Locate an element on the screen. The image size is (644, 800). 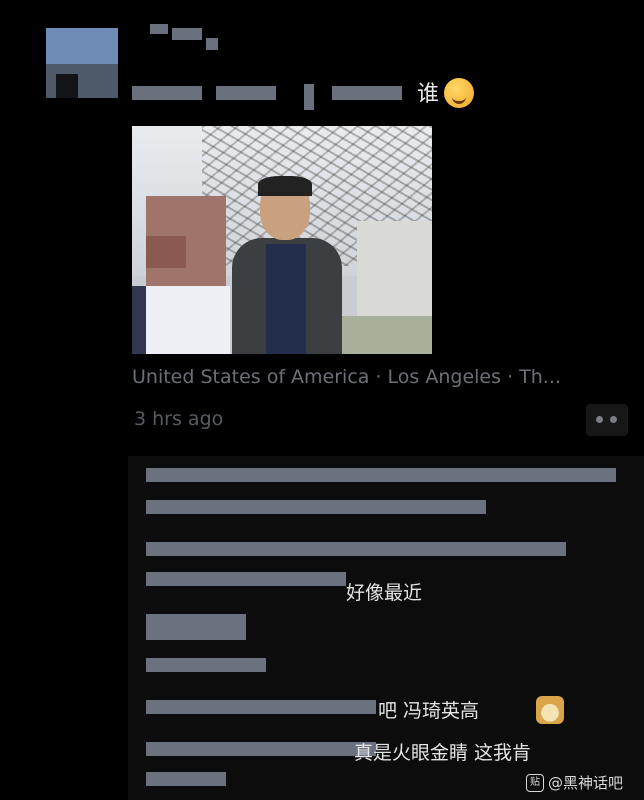
watermark: 贴 @黑神话吧 is located at coordinates (574, 782).